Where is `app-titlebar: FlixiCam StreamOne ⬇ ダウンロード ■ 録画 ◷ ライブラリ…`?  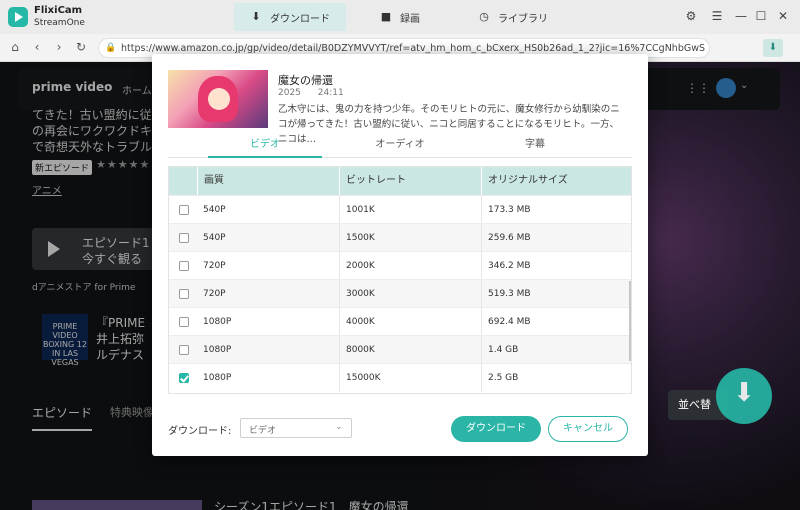 app-titlebar: FlixiCam StreamOne ⬇ ダウンロード ■ 録画 ◷ ライブラリ… is located at coordinates (400, 17).